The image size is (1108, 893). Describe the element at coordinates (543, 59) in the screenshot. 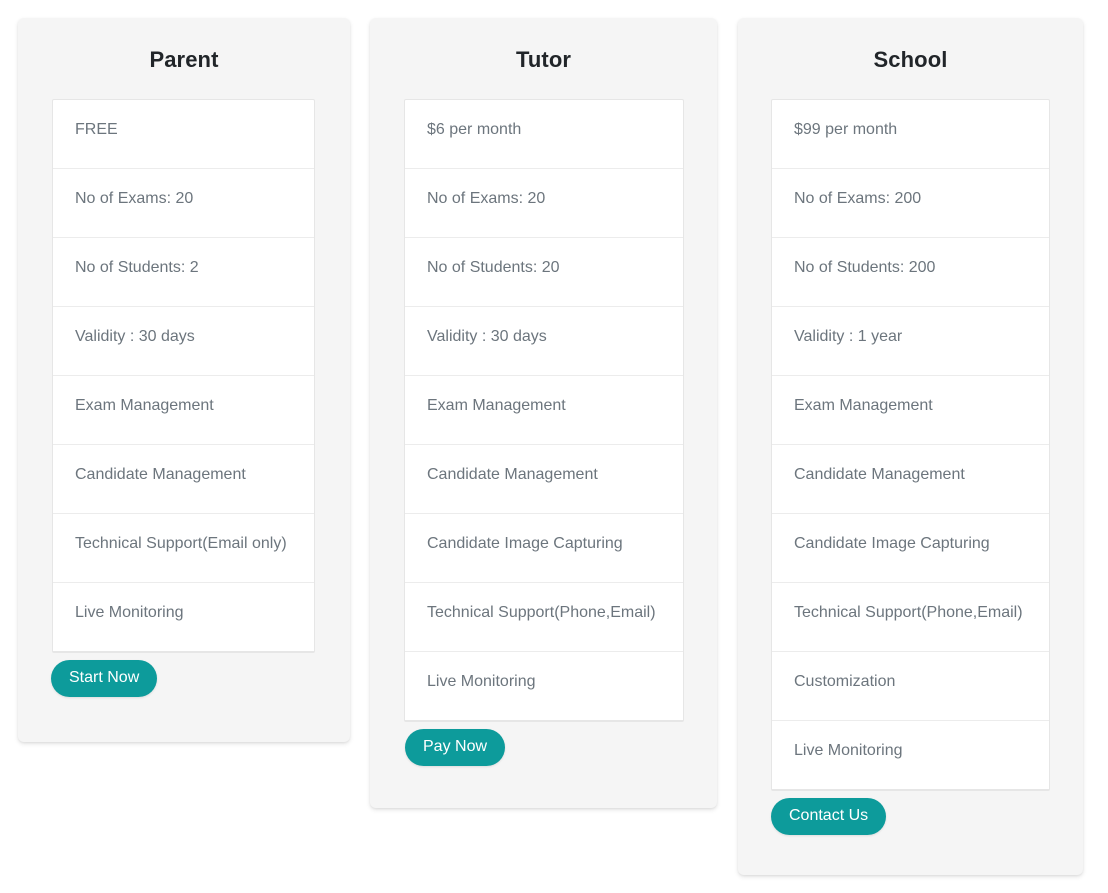

I see `plan-title-tutor: Tutor` at that location.